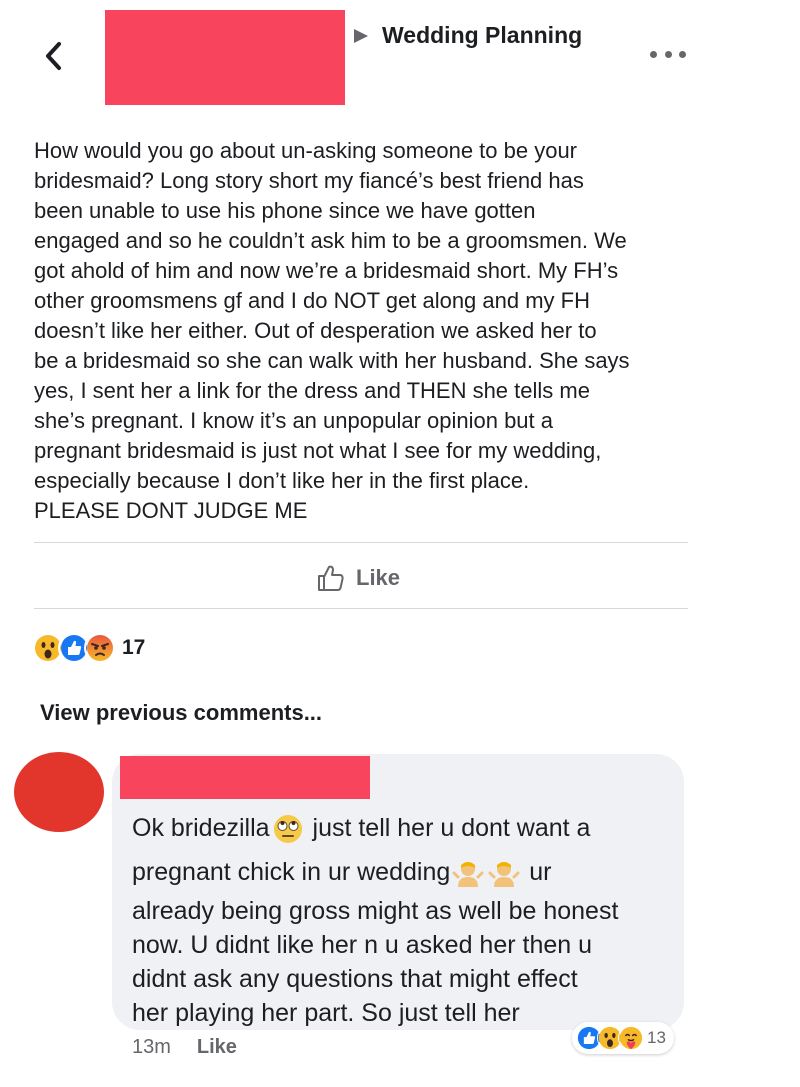  I want to click on back-button, so click(53, 56).